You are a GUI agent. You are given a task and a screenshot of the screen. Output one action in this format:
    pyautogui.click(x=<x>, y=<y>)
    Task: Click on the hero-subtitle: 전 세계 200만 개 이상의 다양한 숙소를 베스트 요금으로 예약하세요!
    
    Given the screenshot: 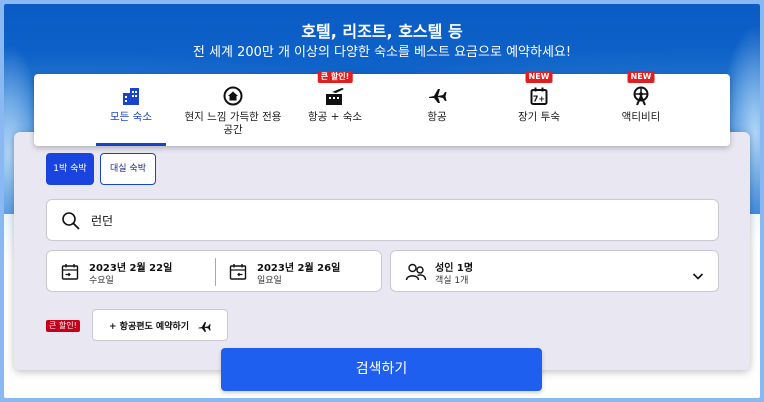 What is the action you would take?
    pyautogui.click(x=382, y=52)
    